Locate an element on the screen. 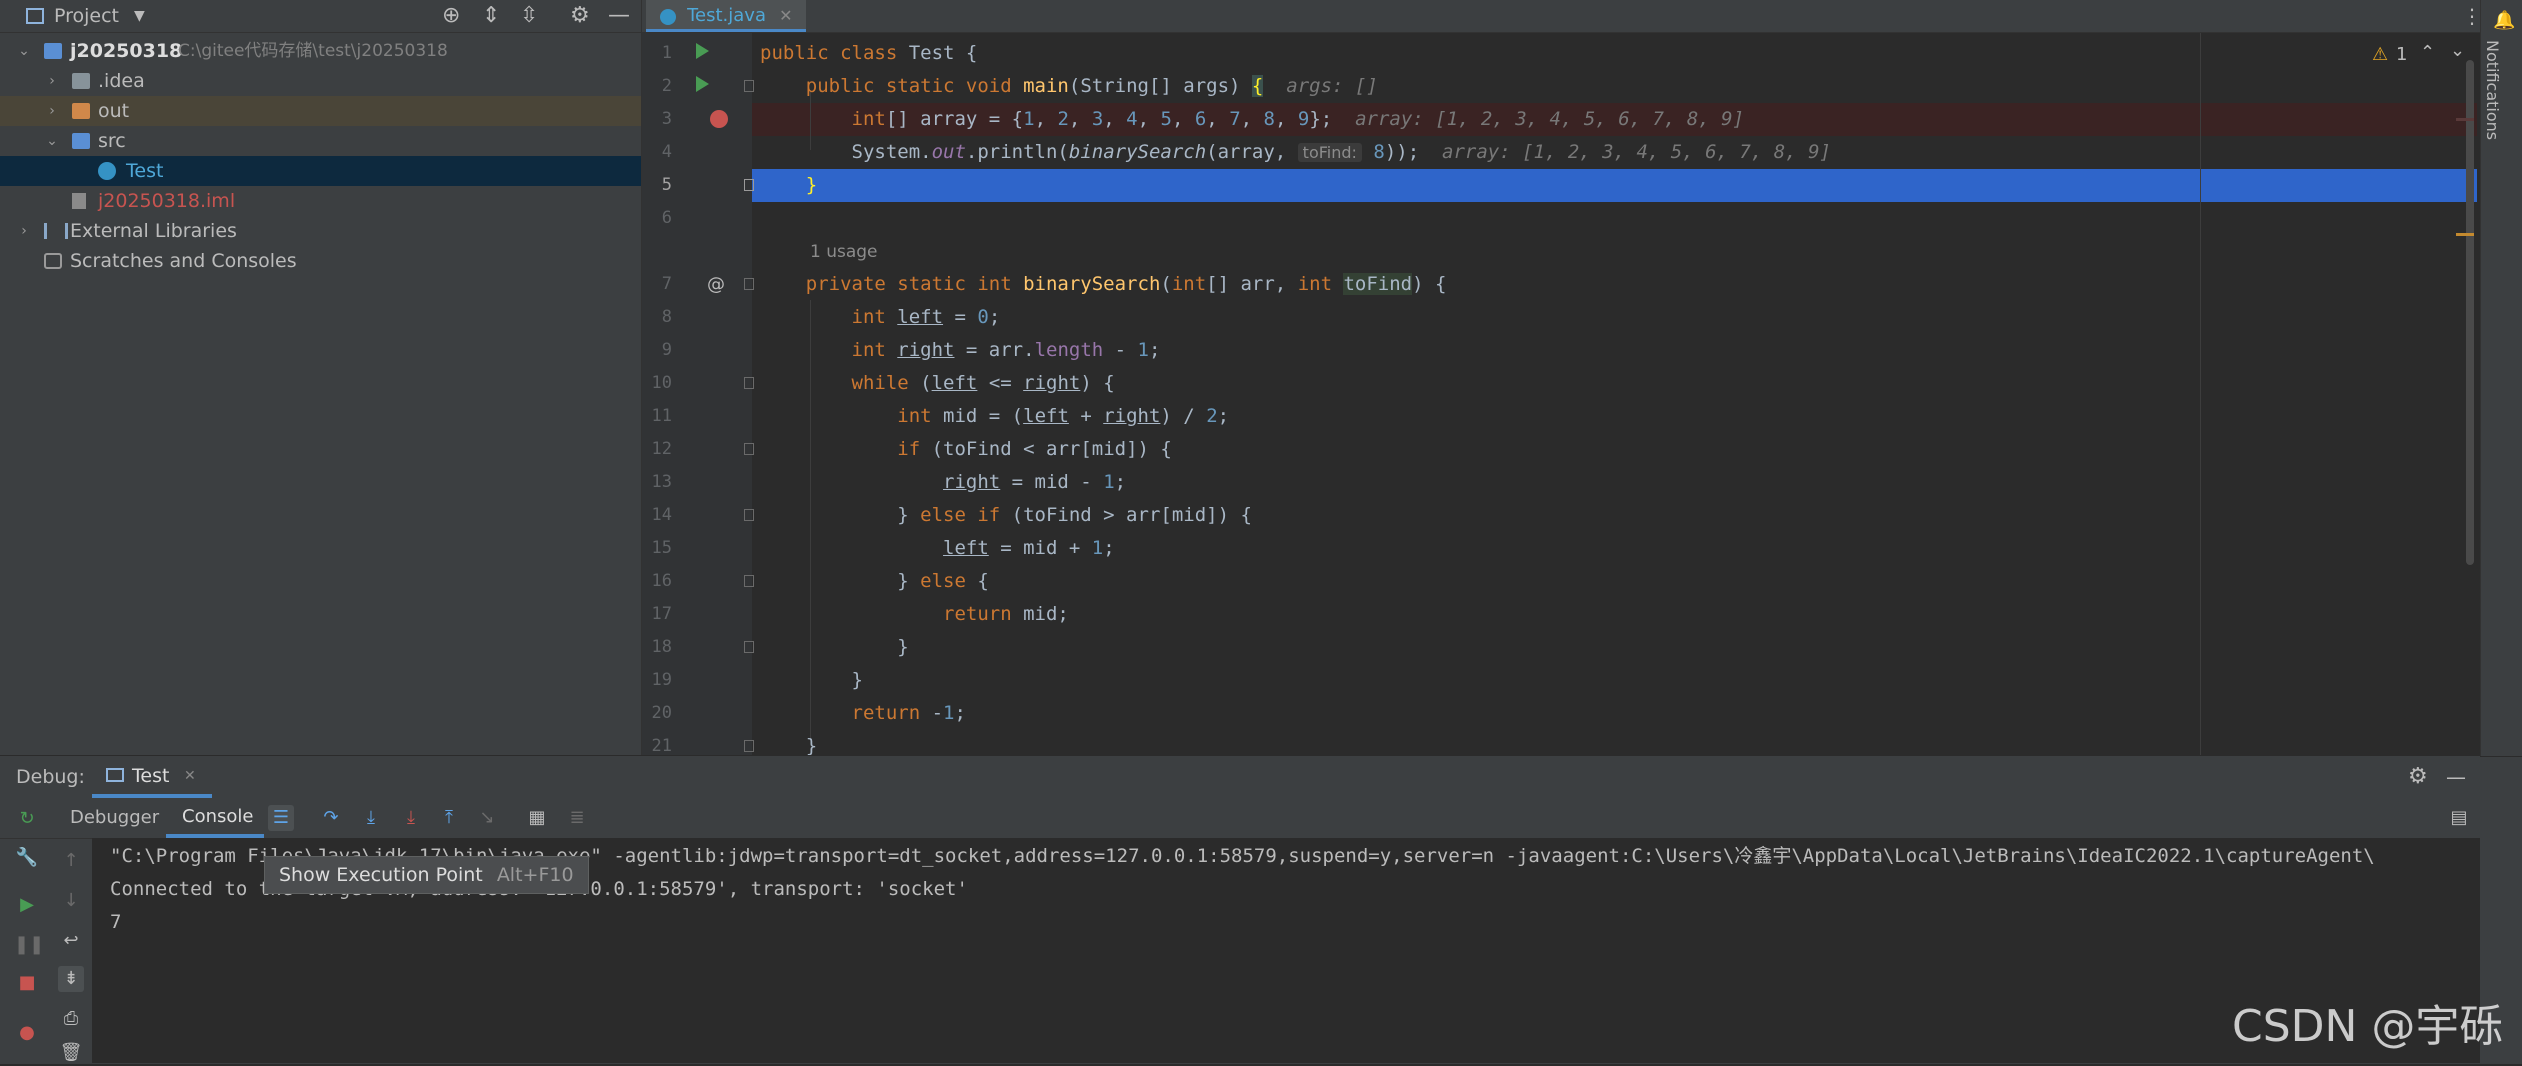 The width and height of the screenshot is (2522, 1066). tree-item-label: Test is located at coordinates (145, 171).